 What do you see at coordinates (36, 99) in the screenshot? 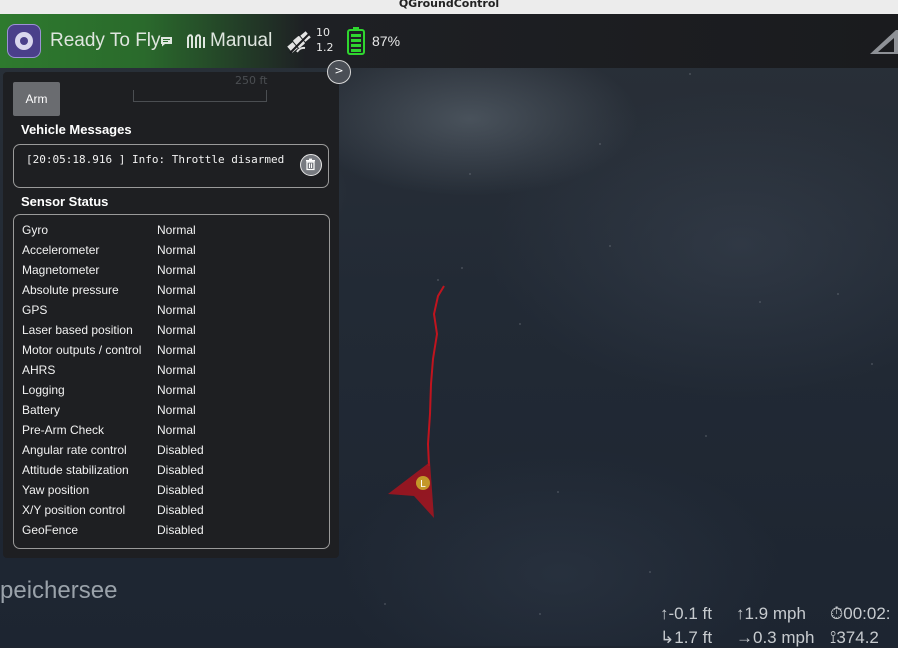
I see `arm-button: Arm` at bounding box center [36, 99].